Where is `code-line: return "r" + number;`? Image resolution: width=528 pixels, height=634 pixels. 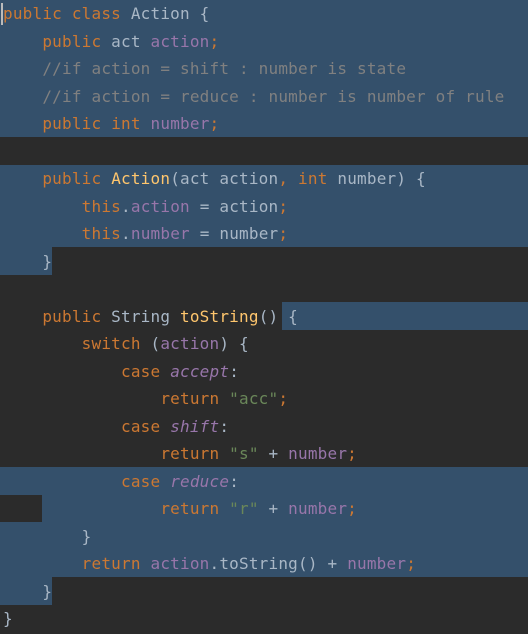 code-line: return "r" + number; is located at coordinates (180, 509).